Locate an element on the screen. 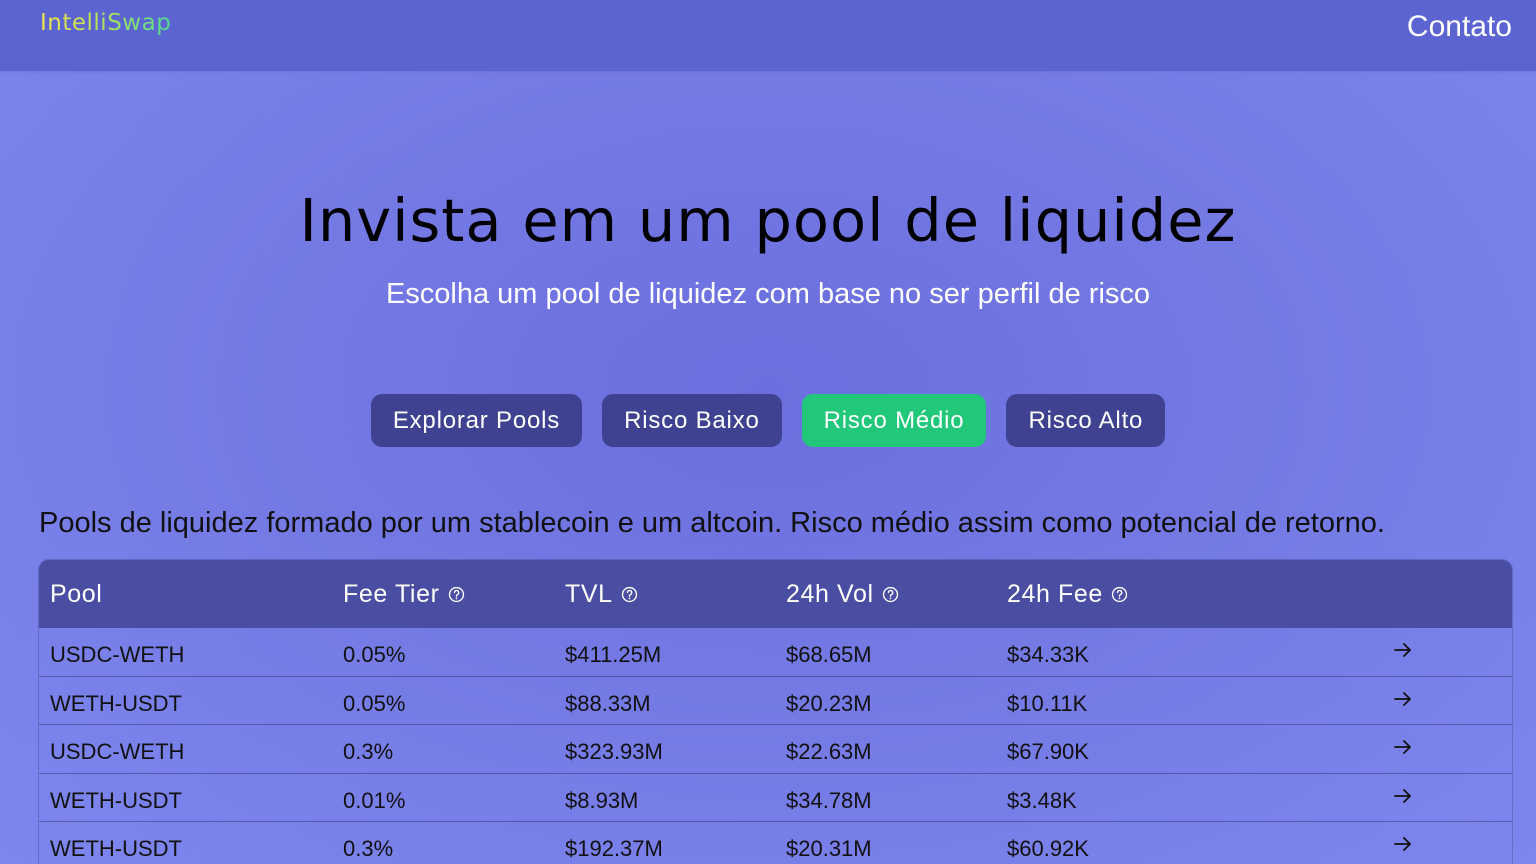 This screenshot has width=1536, height=864. intelliswap-logo: IntelliSwap is located at coordinates (105, 23).